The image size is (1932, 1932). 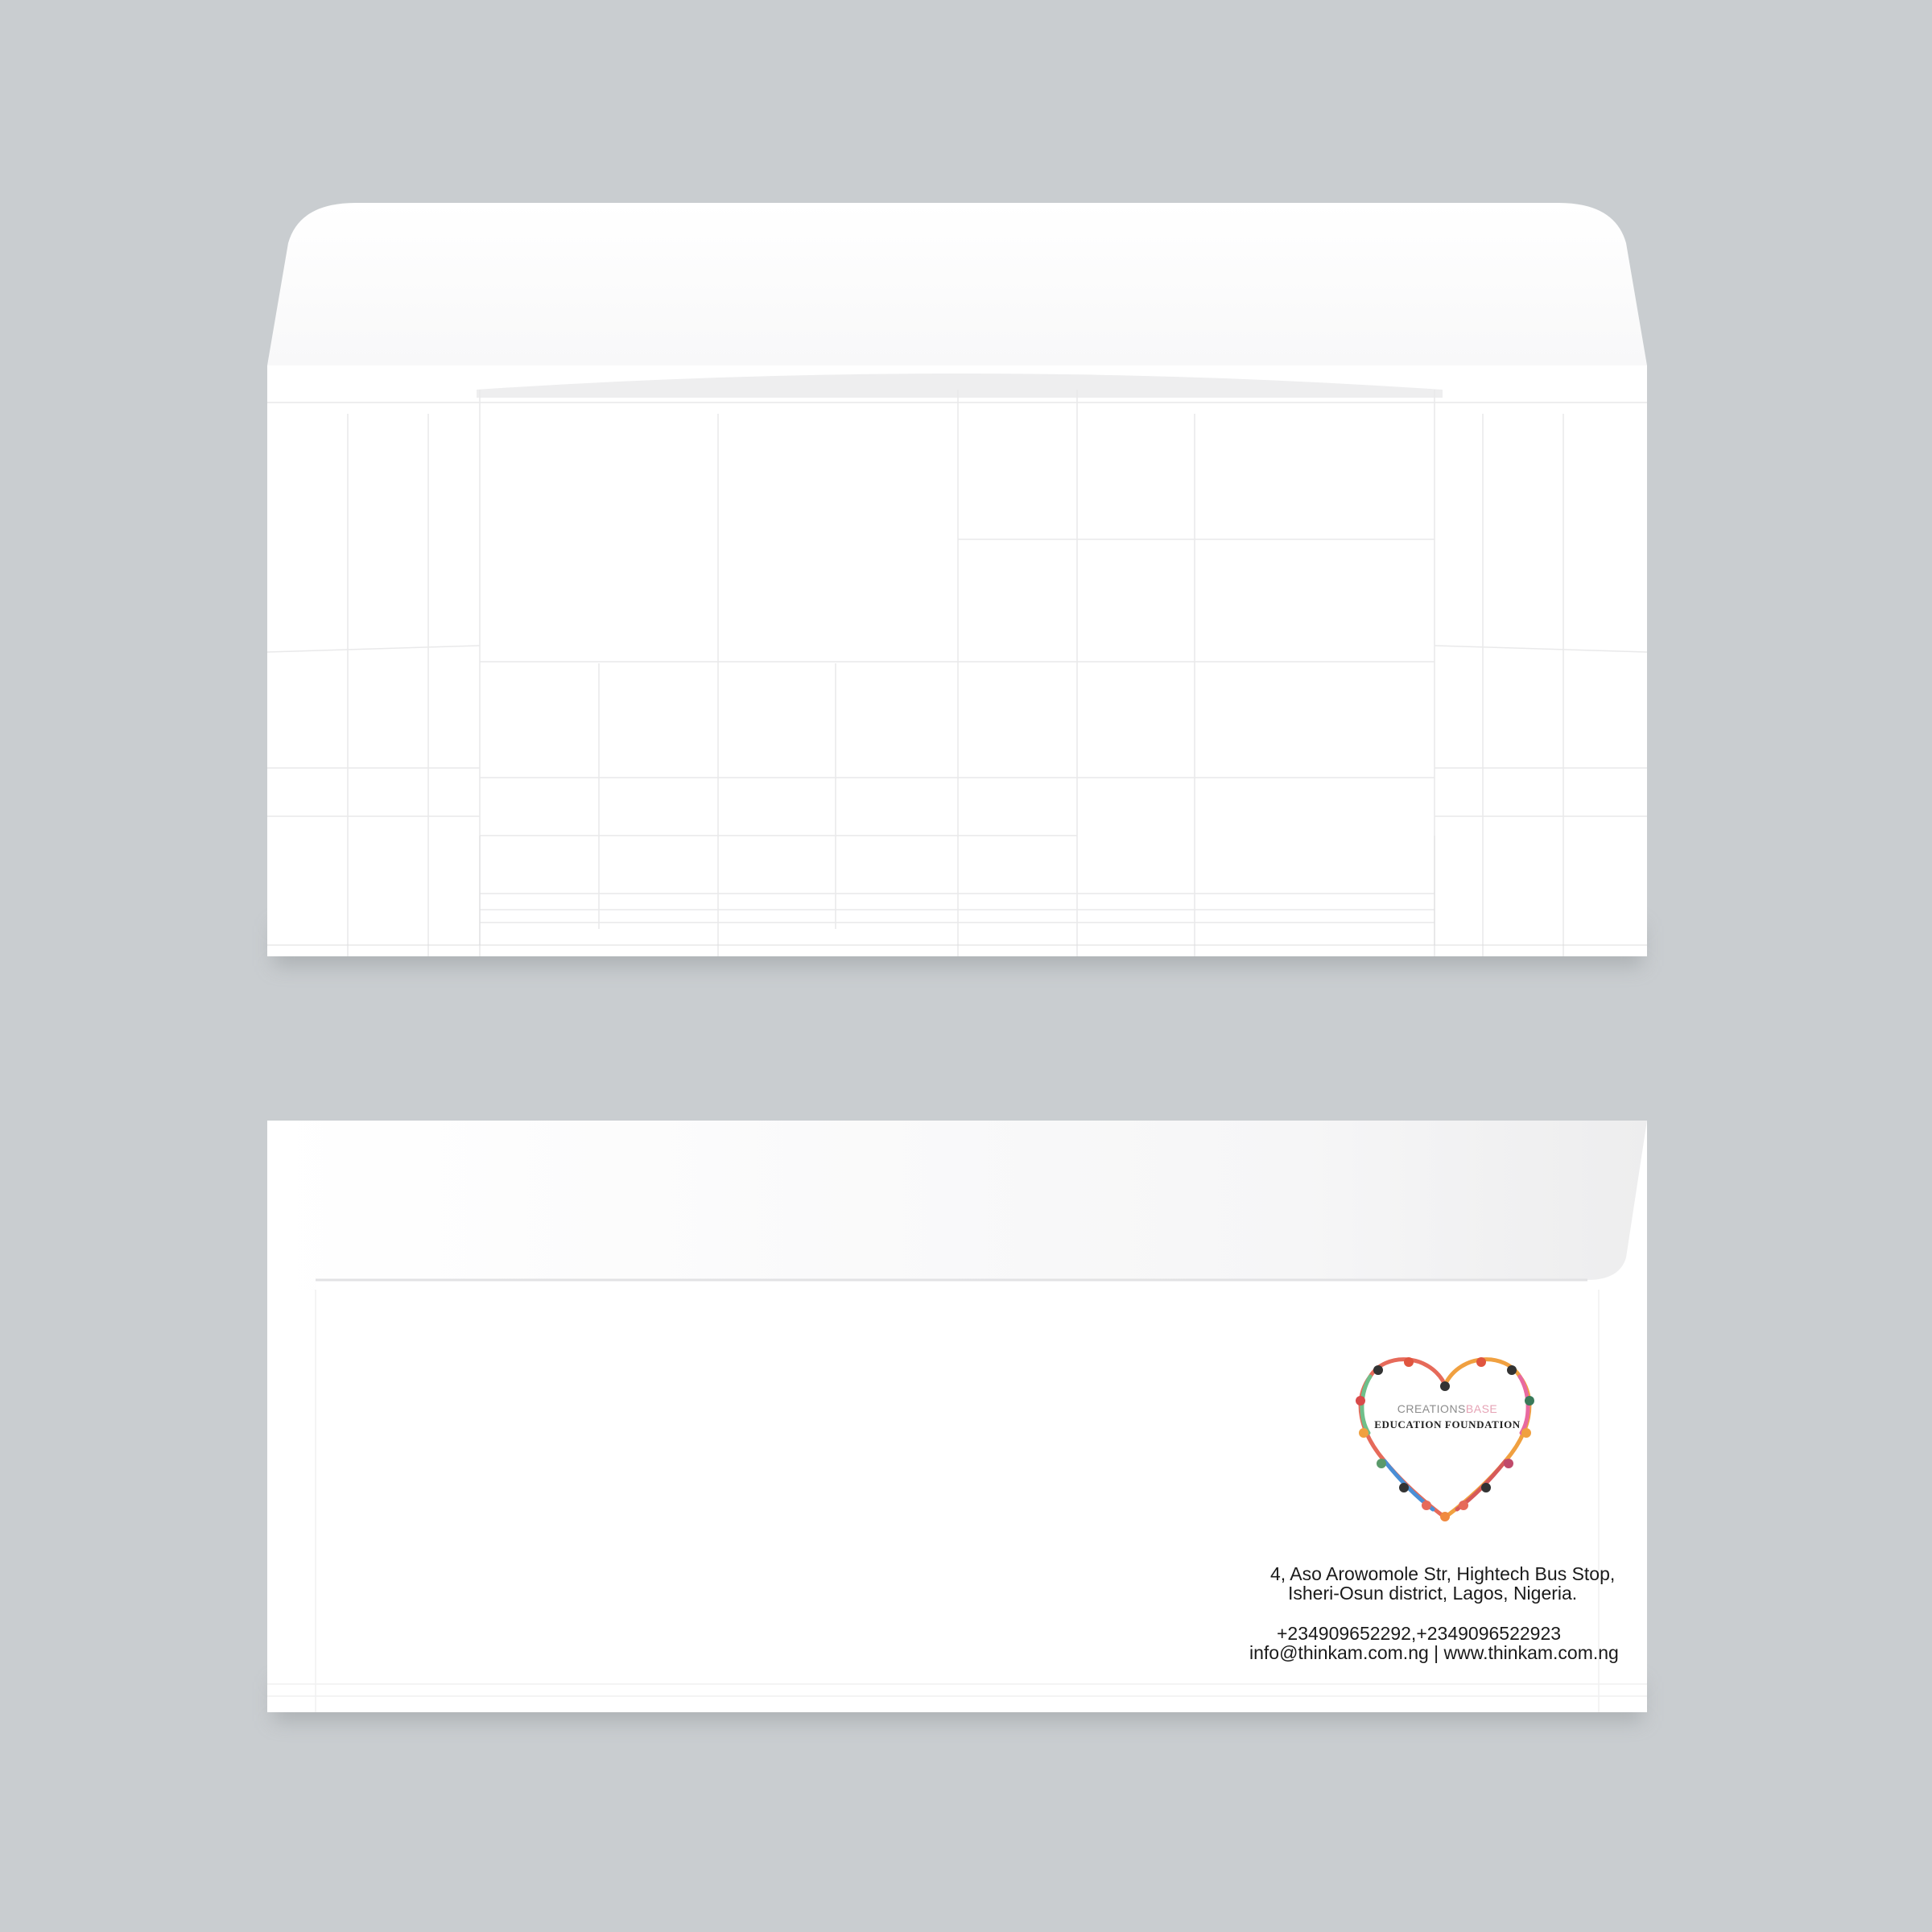 What do you see at coordinates (1419, 1633) in the screenshot?
I see `contact-phones: +234909652292,+2349096522923` at bounding box center [1419, 1633].